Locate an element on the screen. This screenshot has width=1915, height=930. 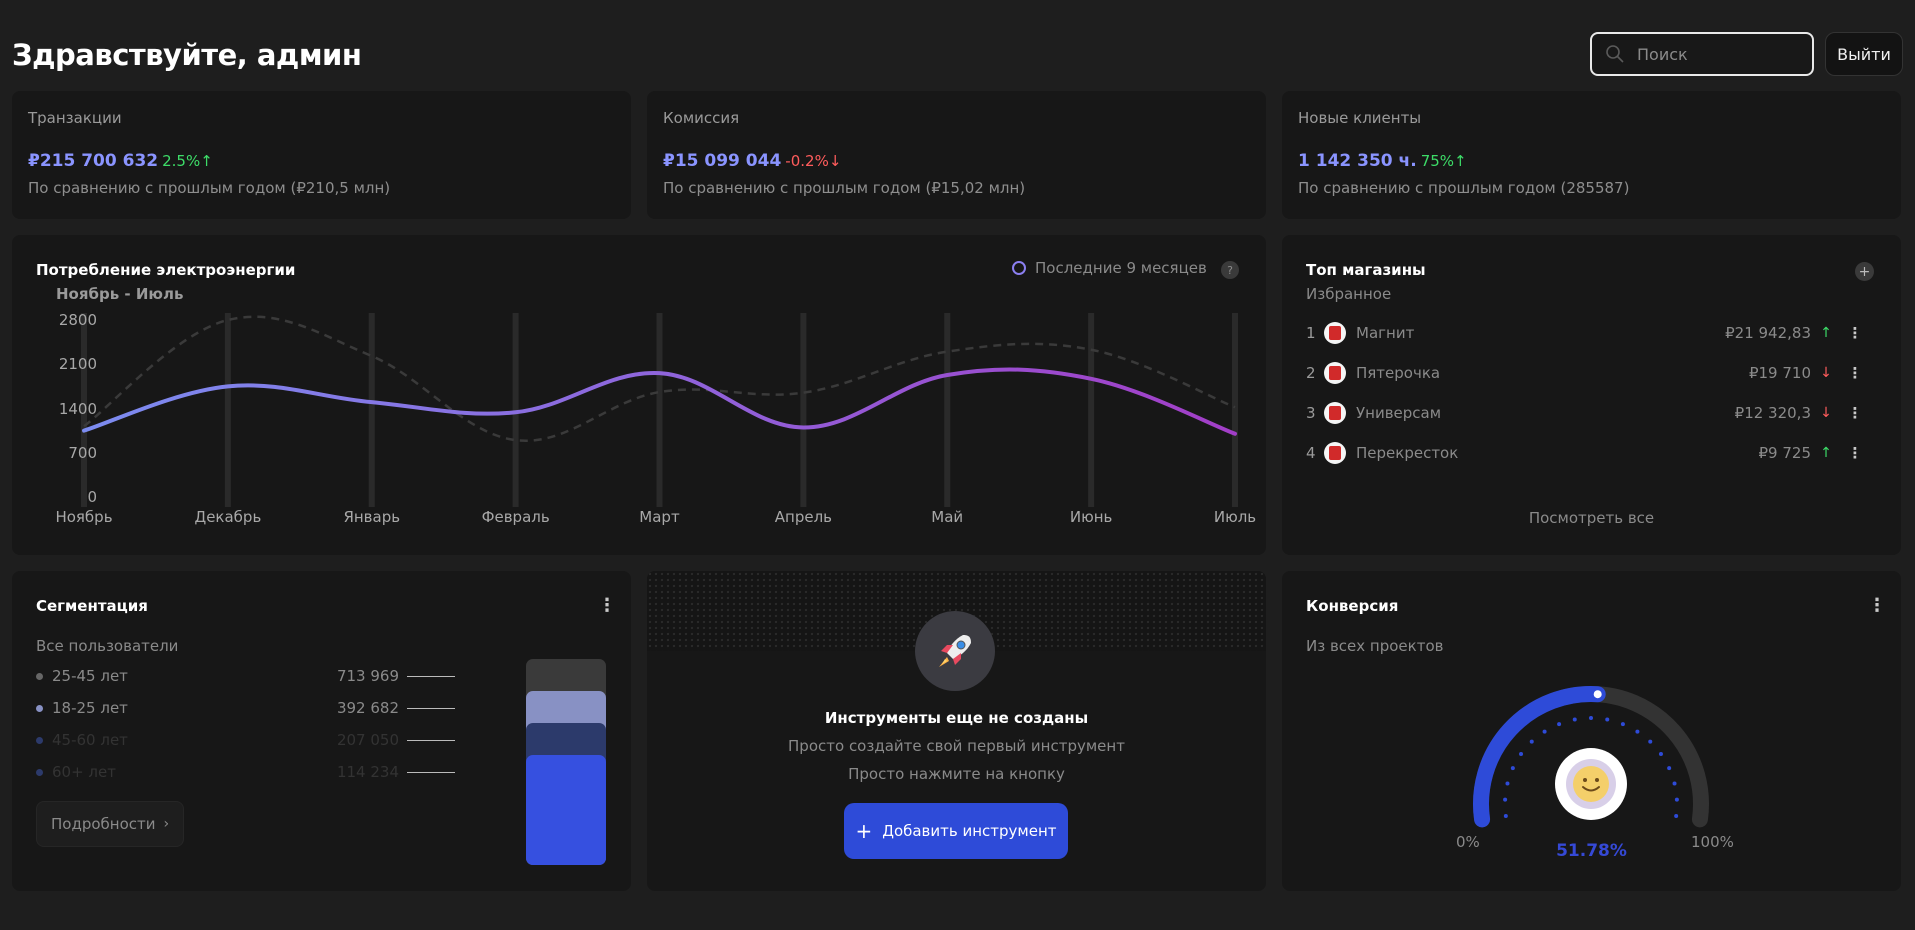
search-icon is located at coordinates (1615, 54).